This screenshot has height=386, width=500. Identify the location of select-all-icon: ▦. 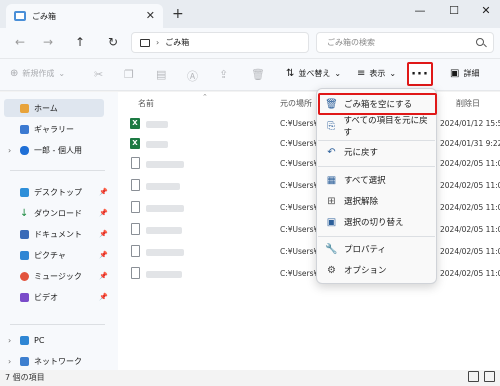
(331, 180).